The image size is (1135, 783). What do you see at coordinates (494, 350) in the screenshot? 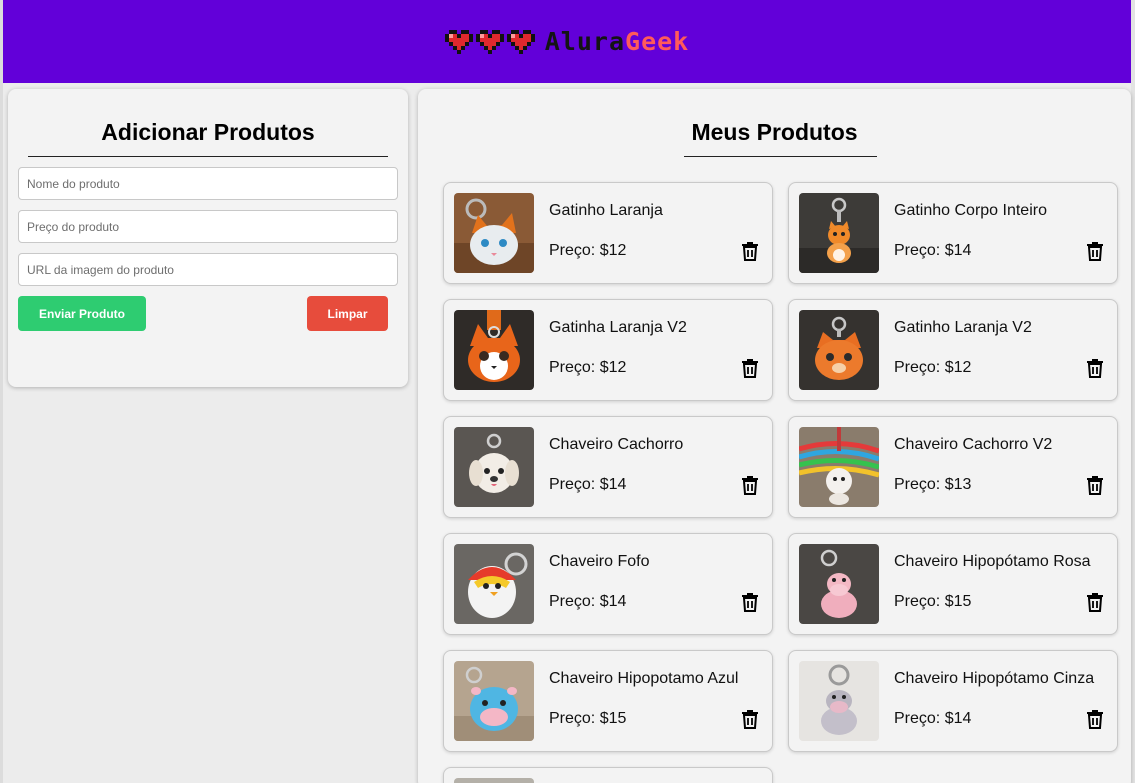
I see `cat-orange-v2-keychain-image` at bounding box center [494, 350].